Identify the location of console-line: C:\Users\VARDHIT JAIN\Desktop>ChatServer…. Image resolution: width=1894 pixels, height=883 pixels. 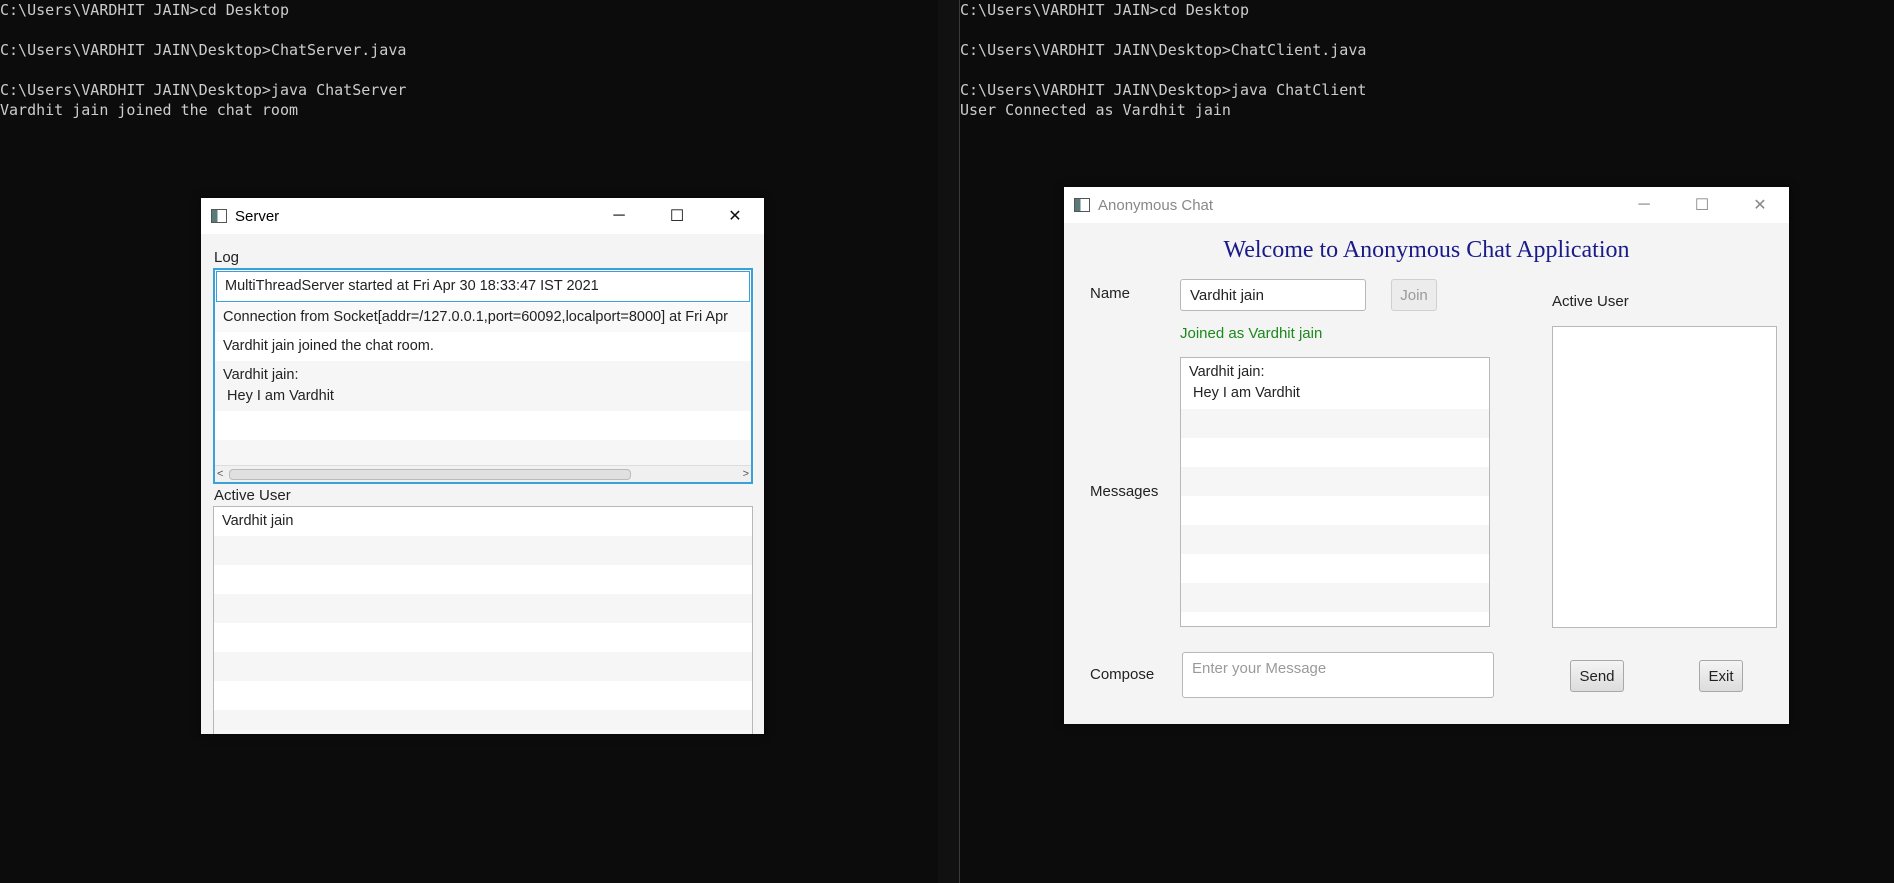
(203, 50).